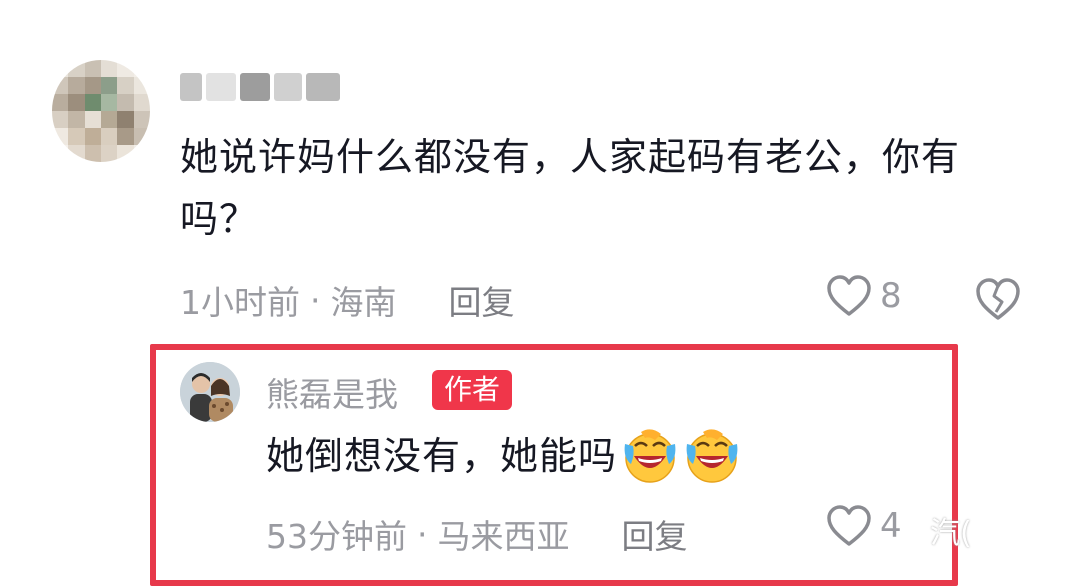  What do you see at coordinates (503, 536) in the screenshot?
I see `reply-location: 马来西亚` at bounding box center [503, 536].